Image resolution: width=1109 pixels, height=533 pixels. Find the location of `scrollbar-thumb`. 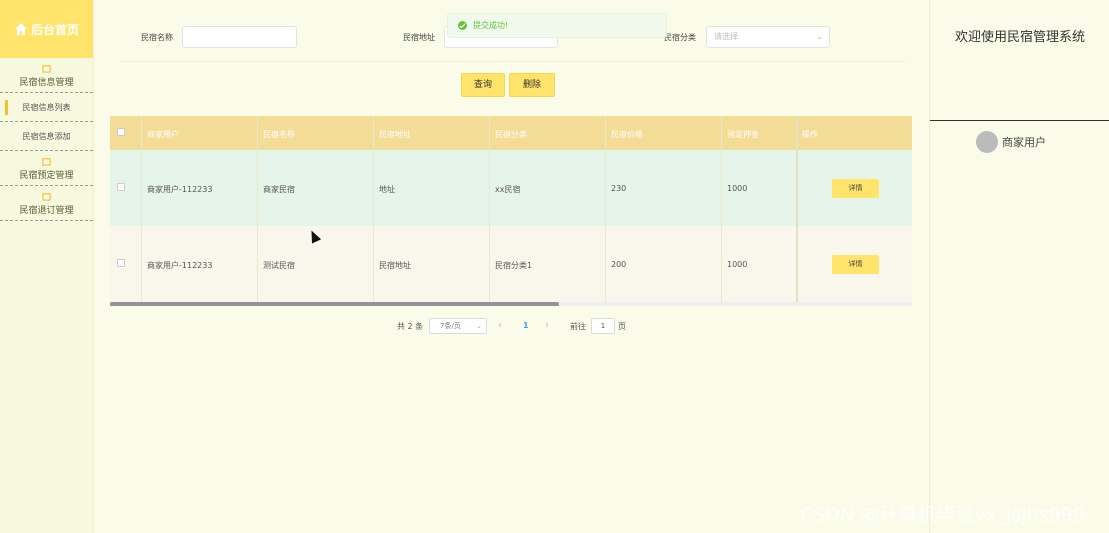

scrollbar-thumb is located at coordinates (335, 304).